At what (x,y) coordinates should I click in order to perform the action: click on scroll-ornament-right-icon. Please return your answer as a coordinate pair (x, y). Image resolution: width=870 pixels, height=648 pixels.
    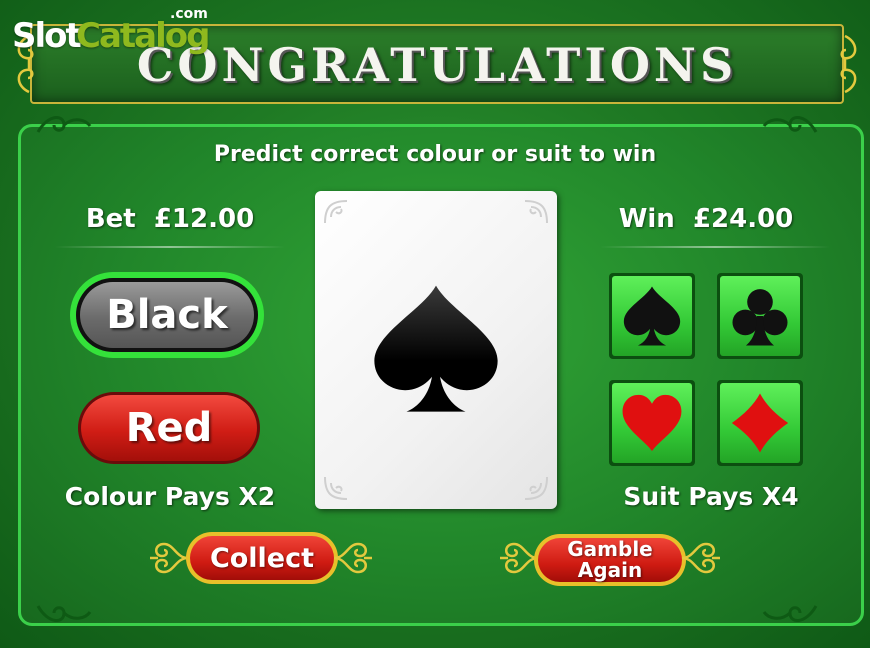
    Looking at the image, I should click on (848, 64).